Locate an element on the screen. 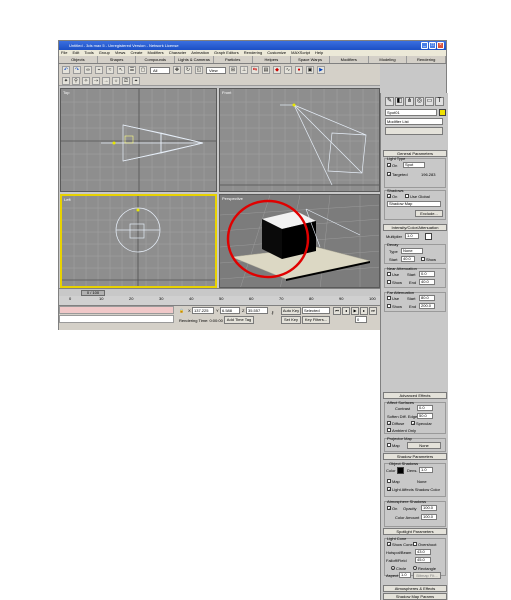  motion-panel-icon: ◎ is located at coordinates (419, 101).